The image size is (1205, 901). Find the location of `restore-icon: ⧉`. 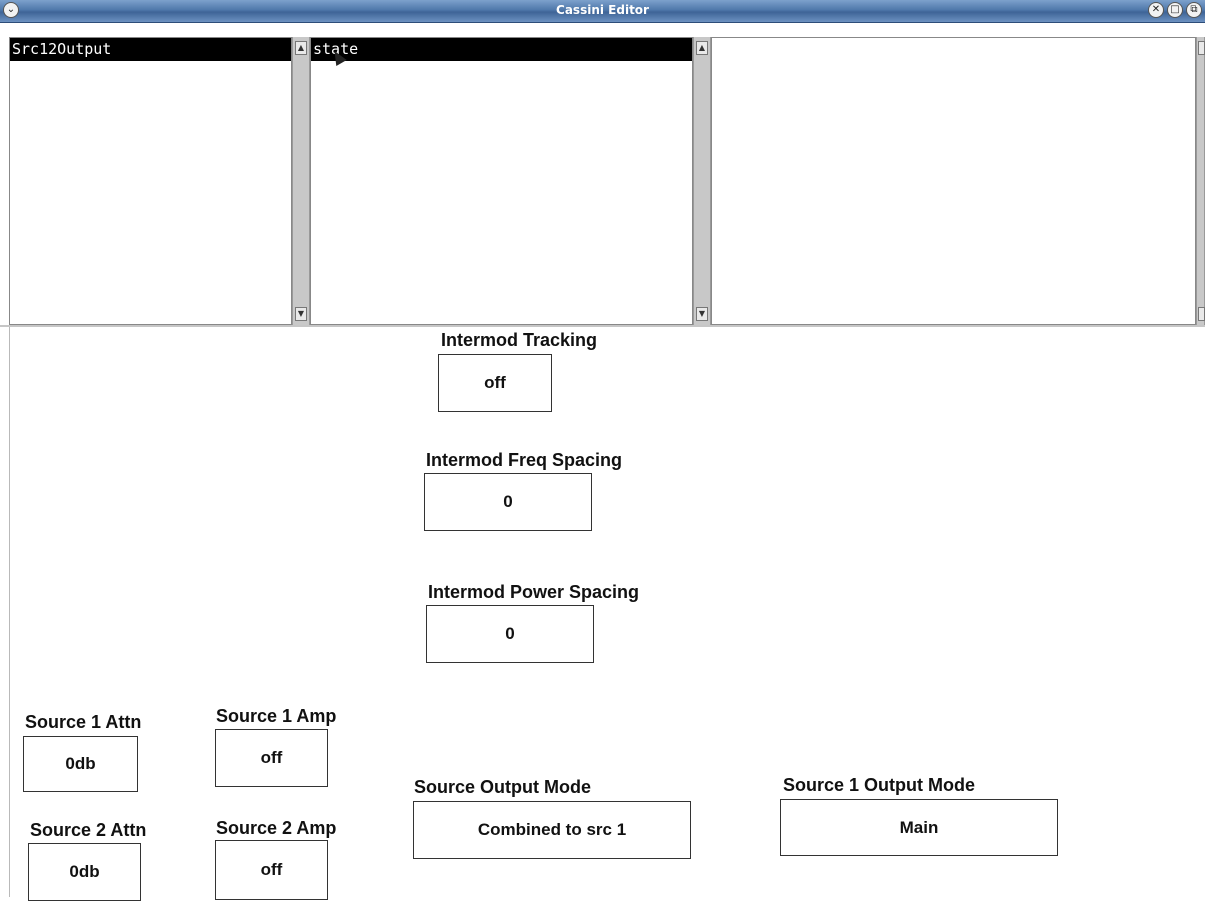

restore-icon: ⧉ is located at coordinates (1194, 10).